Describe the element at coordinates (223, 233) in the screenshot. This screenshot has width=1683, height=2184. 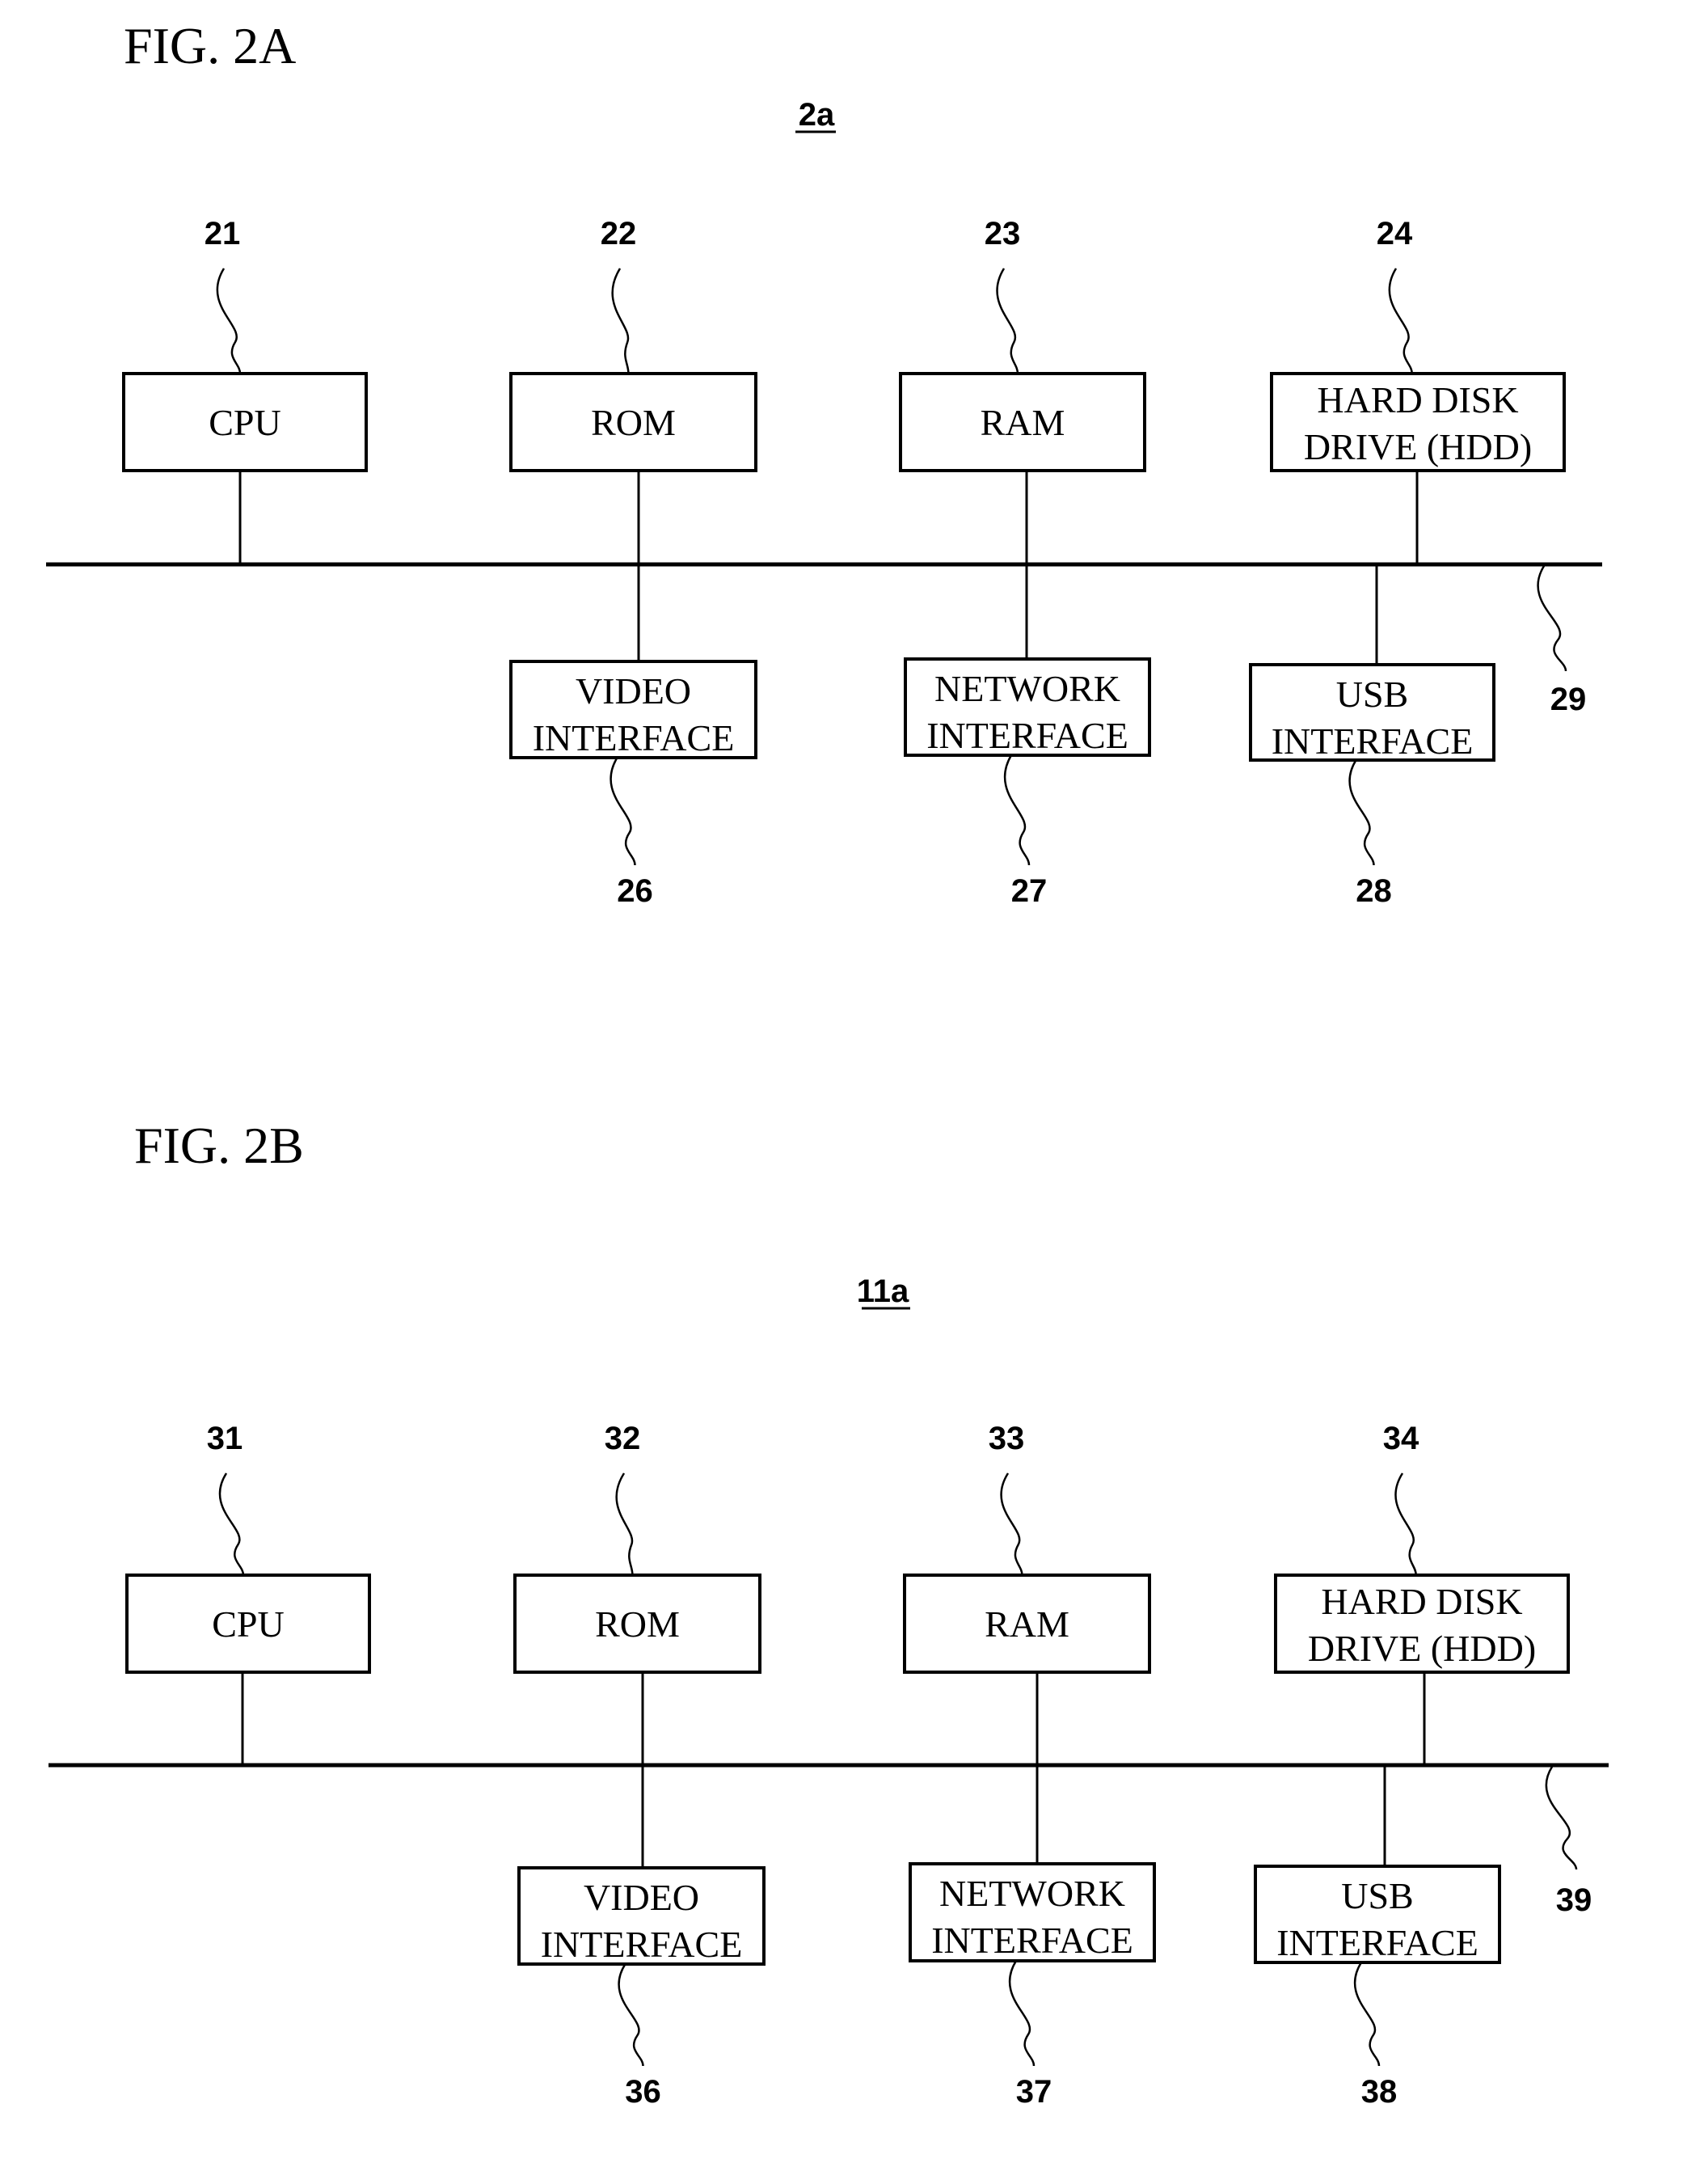
I see `reference-number: 21` at that location.